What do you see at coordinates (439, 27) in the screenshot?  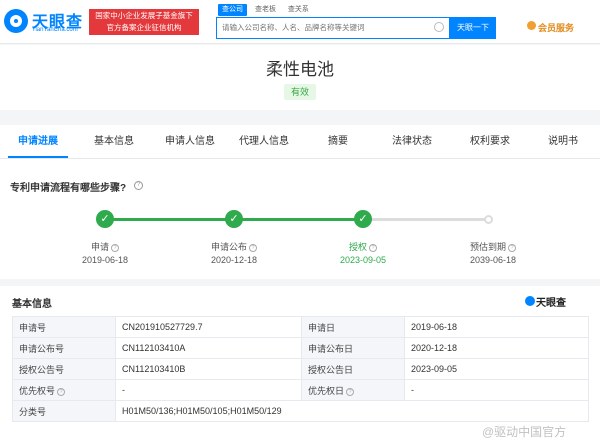 I see `clear-search-icon` at bounding box center [439, 27].